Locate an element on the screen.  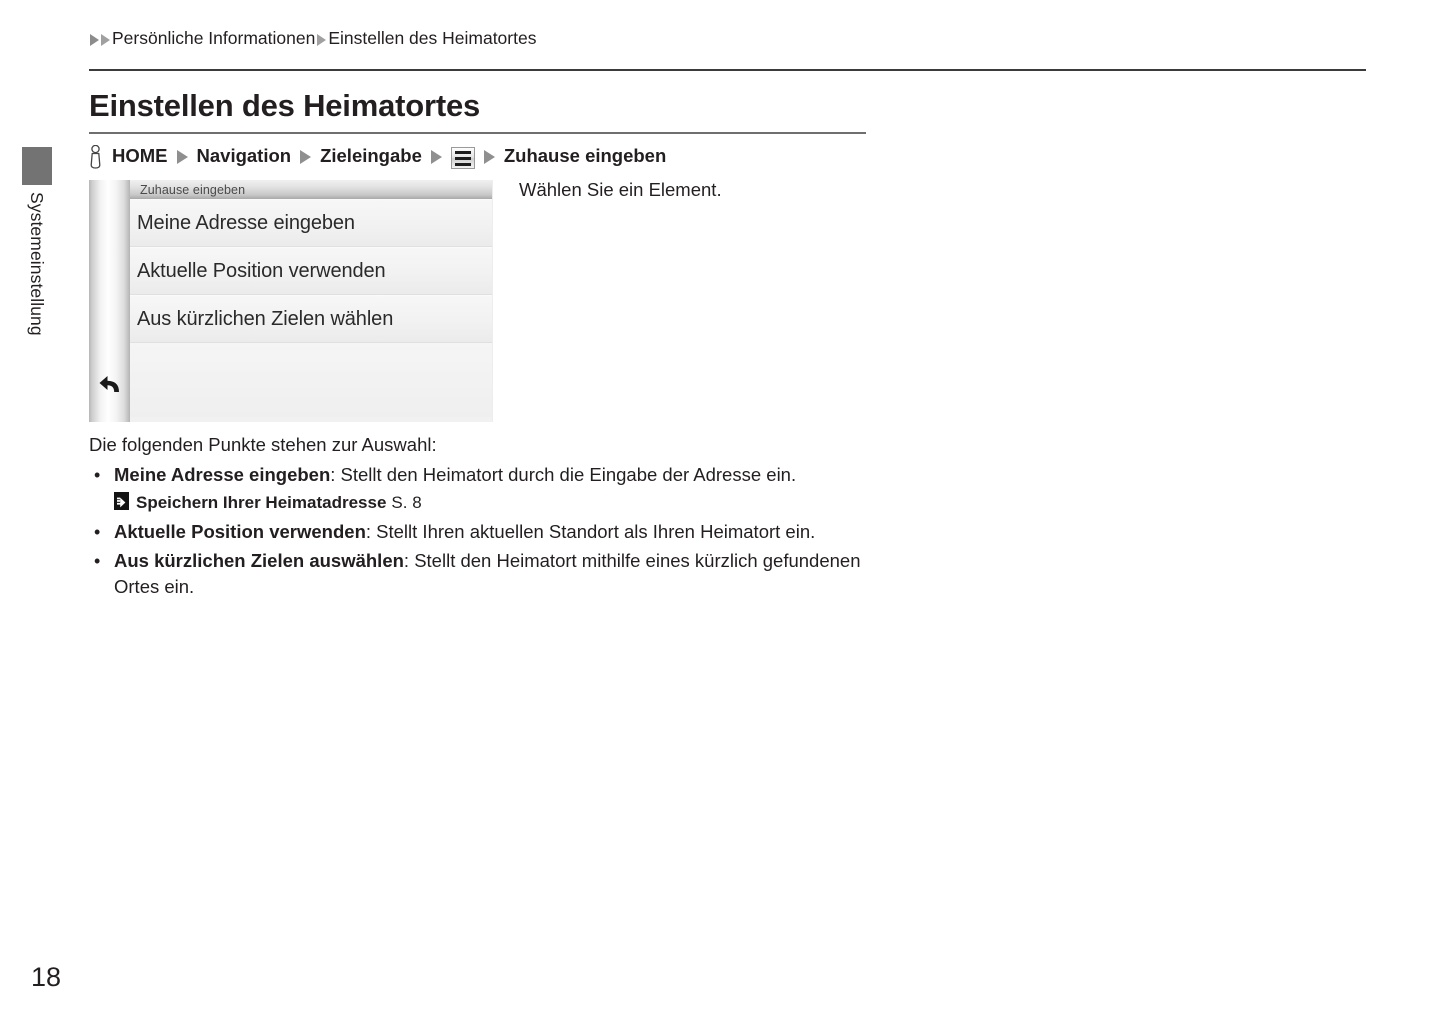
nav-list-item-kuerzliche-ziele: Aus kürzlichen Zielen wählen is located at coordinates (311, 319).